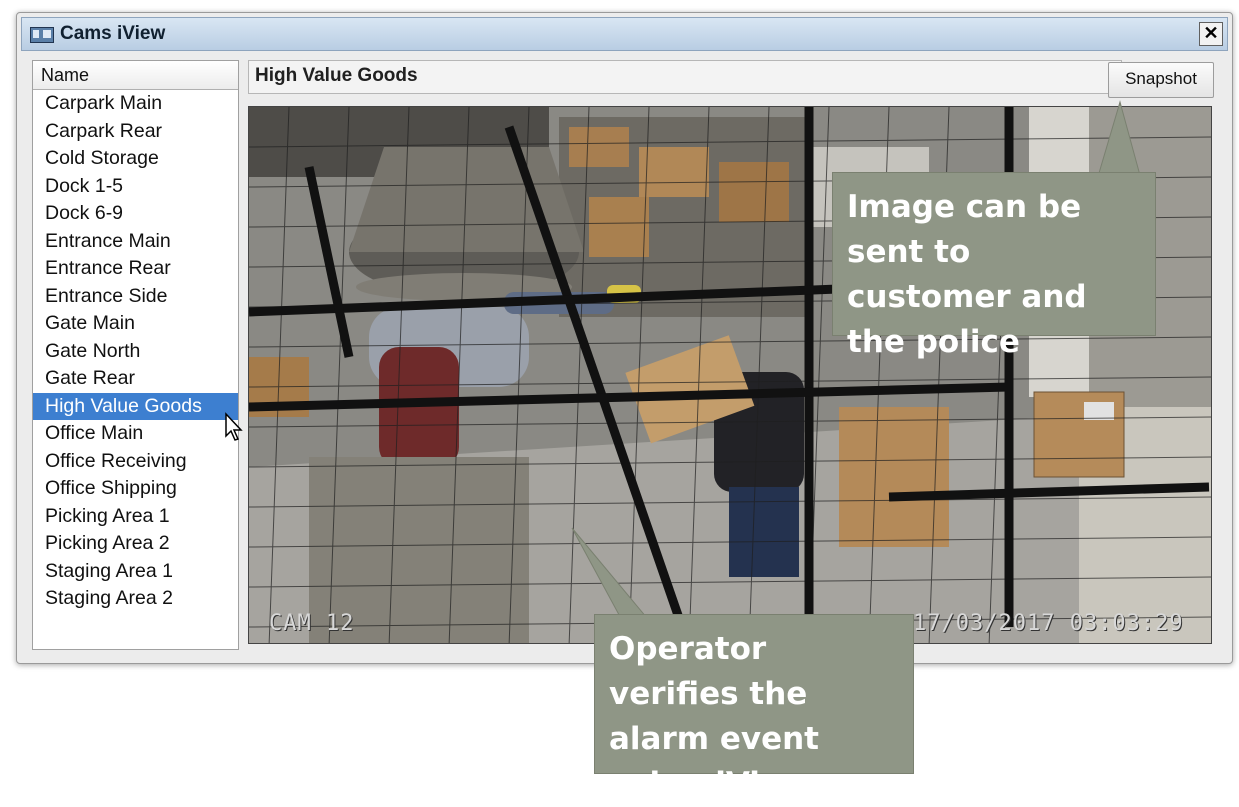 The height and width of the screenshot is (807, 1239). Describe the element at coordinates (135, 75) in the screenshot. I see `name-column-header: Name` at that location.